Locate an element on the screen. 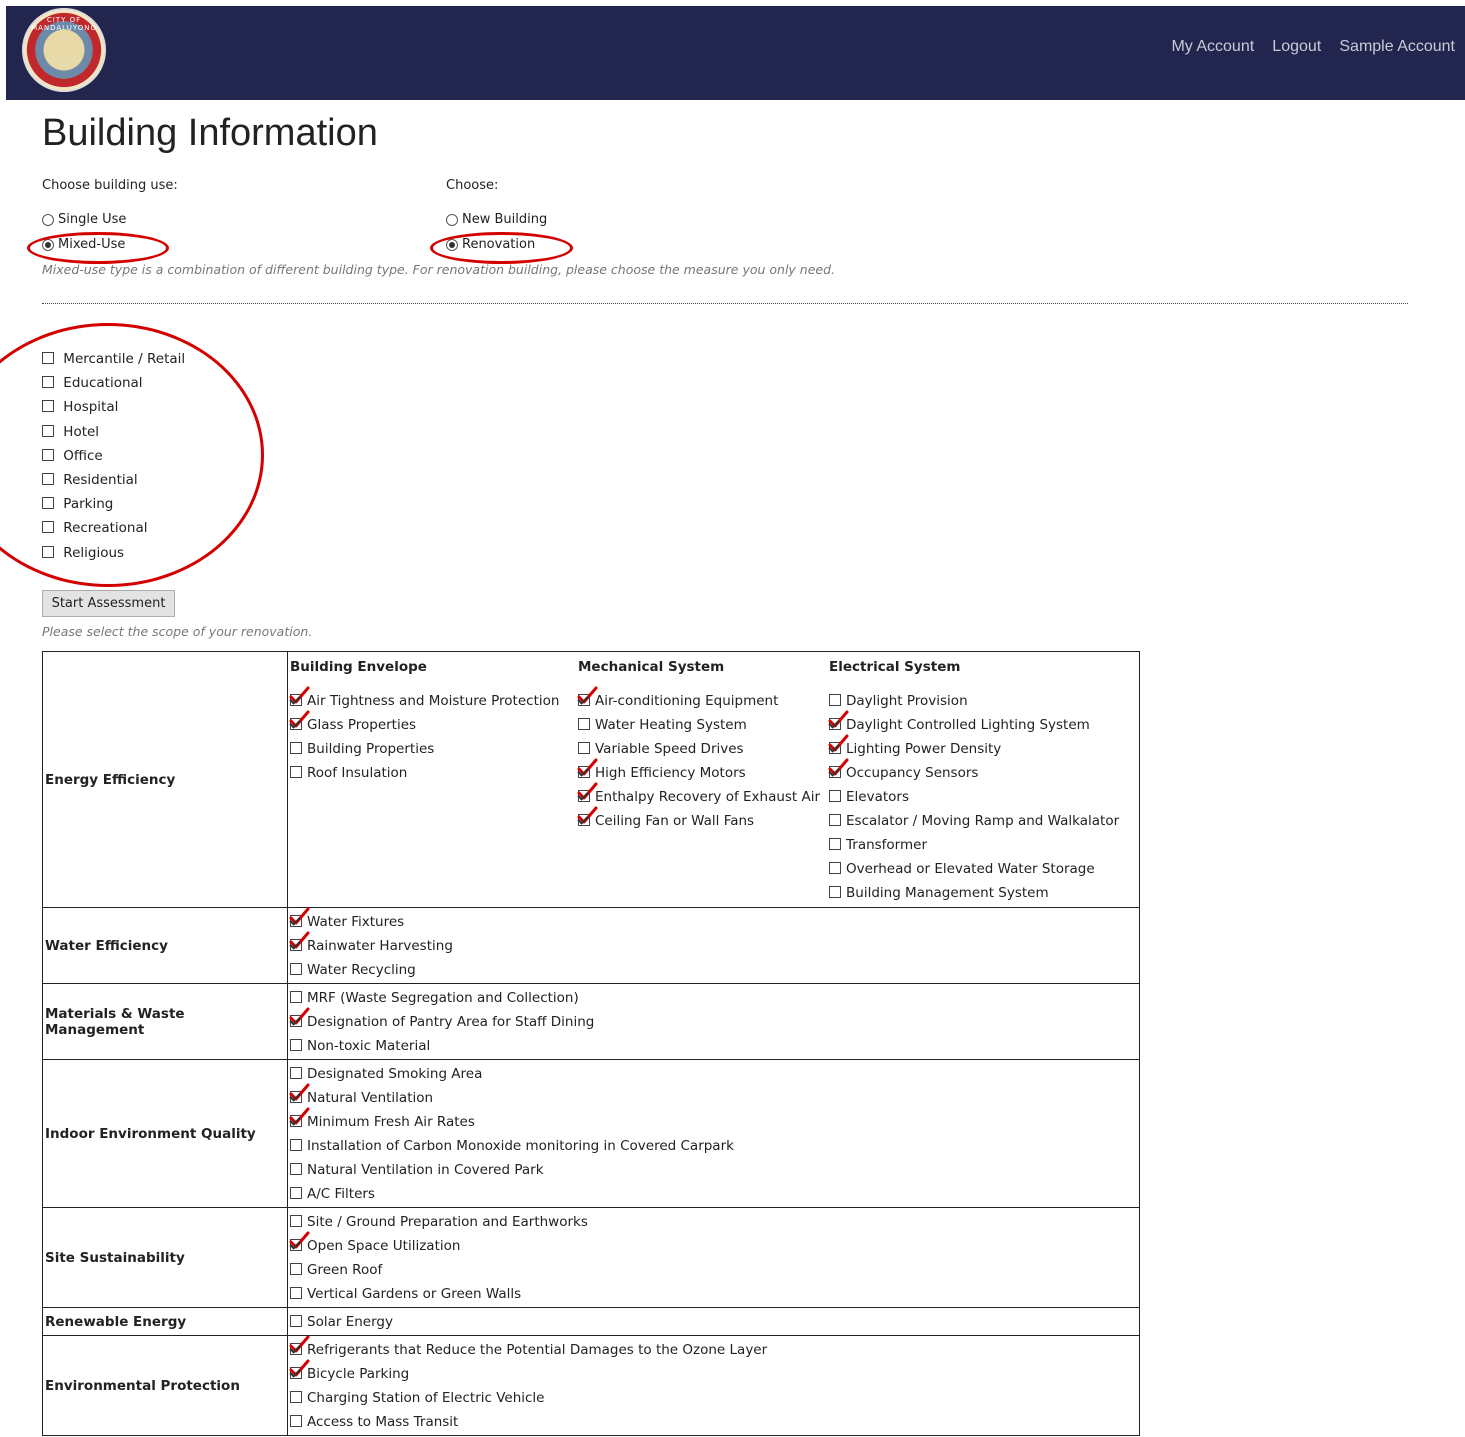  measure-item: Non-toxic Material is located at coordinates (714, 1046).